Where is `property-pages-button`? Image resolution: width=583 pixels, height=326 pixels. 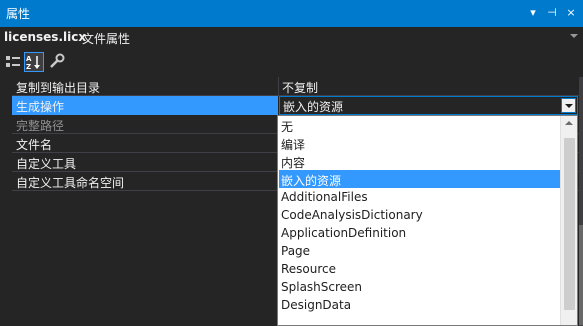 property-pages-button is located at coordinates (57, 62).